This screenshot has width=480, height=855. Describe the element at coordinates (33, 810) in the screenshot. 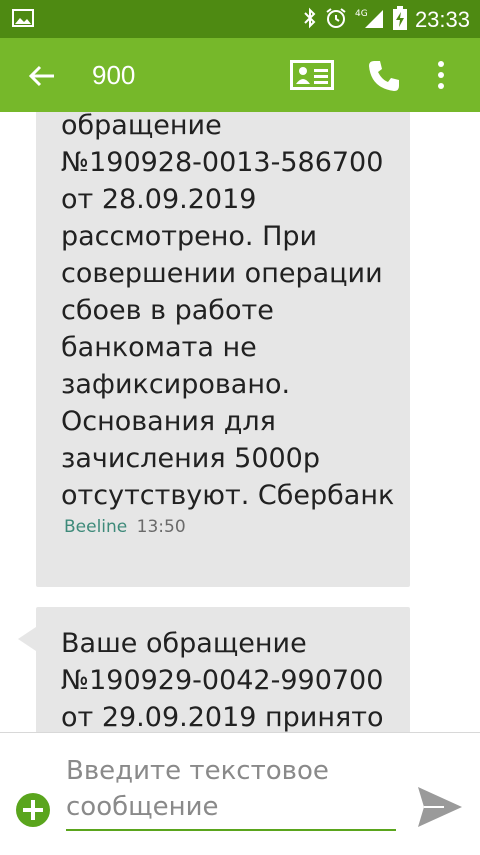

I see `add-attachment-icon` at that location.